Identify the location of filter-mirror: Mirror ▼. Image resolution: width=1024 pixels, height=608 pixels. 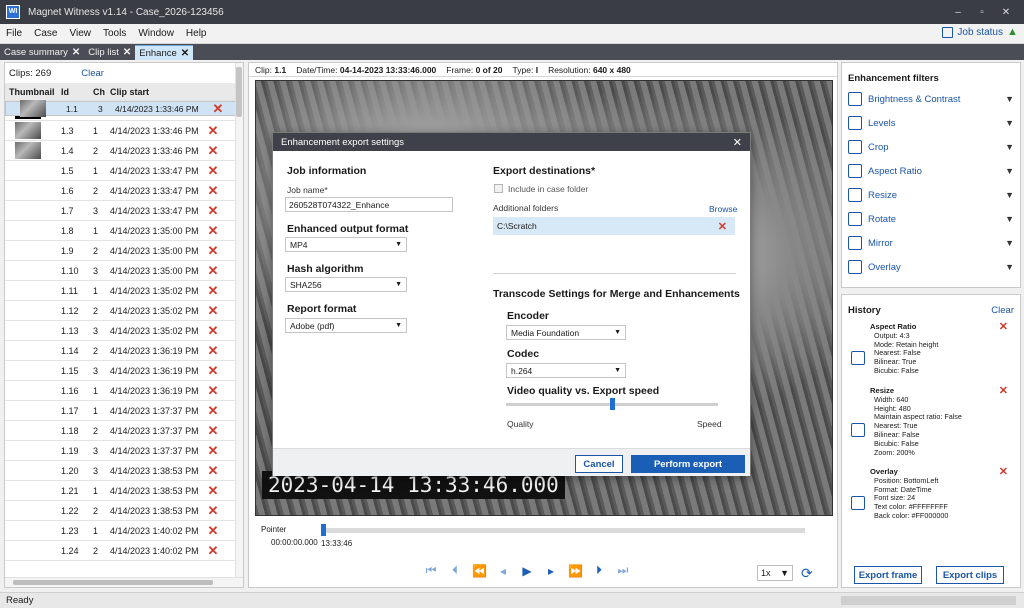
(931, 243).